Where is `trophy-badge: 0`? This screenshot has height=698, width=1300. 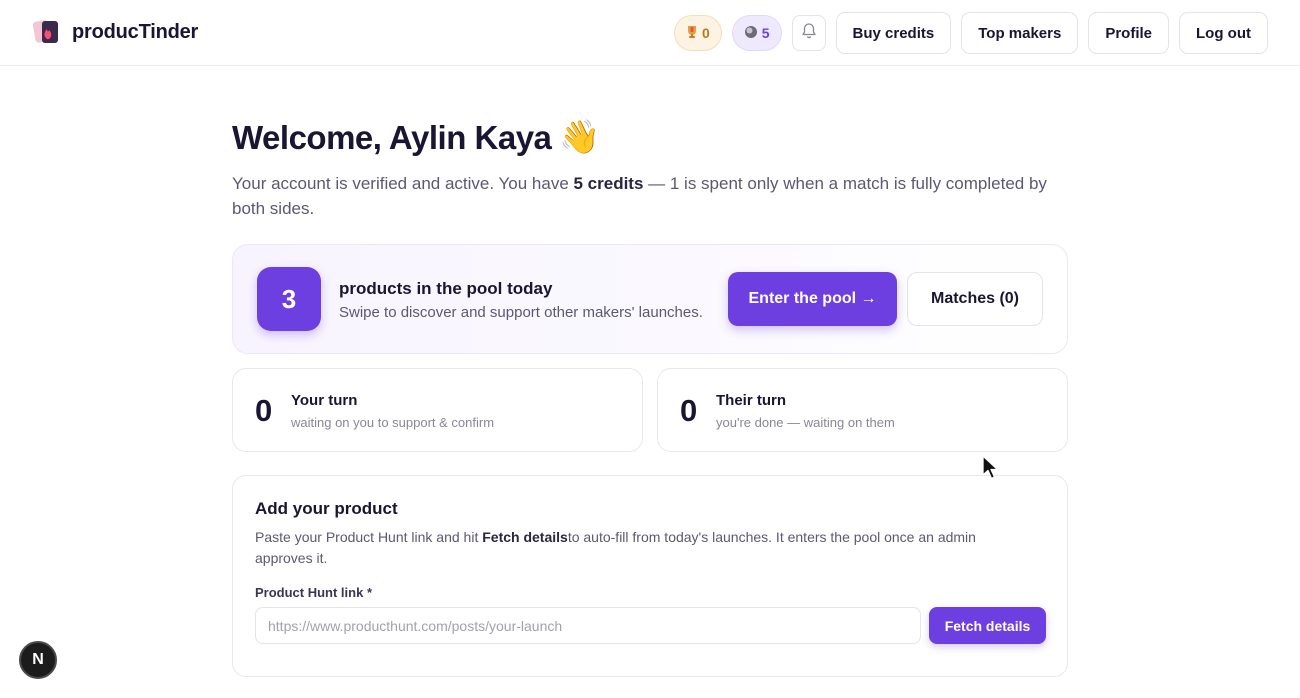
trophy-badge: 0 is located at coordinates (697, 33).